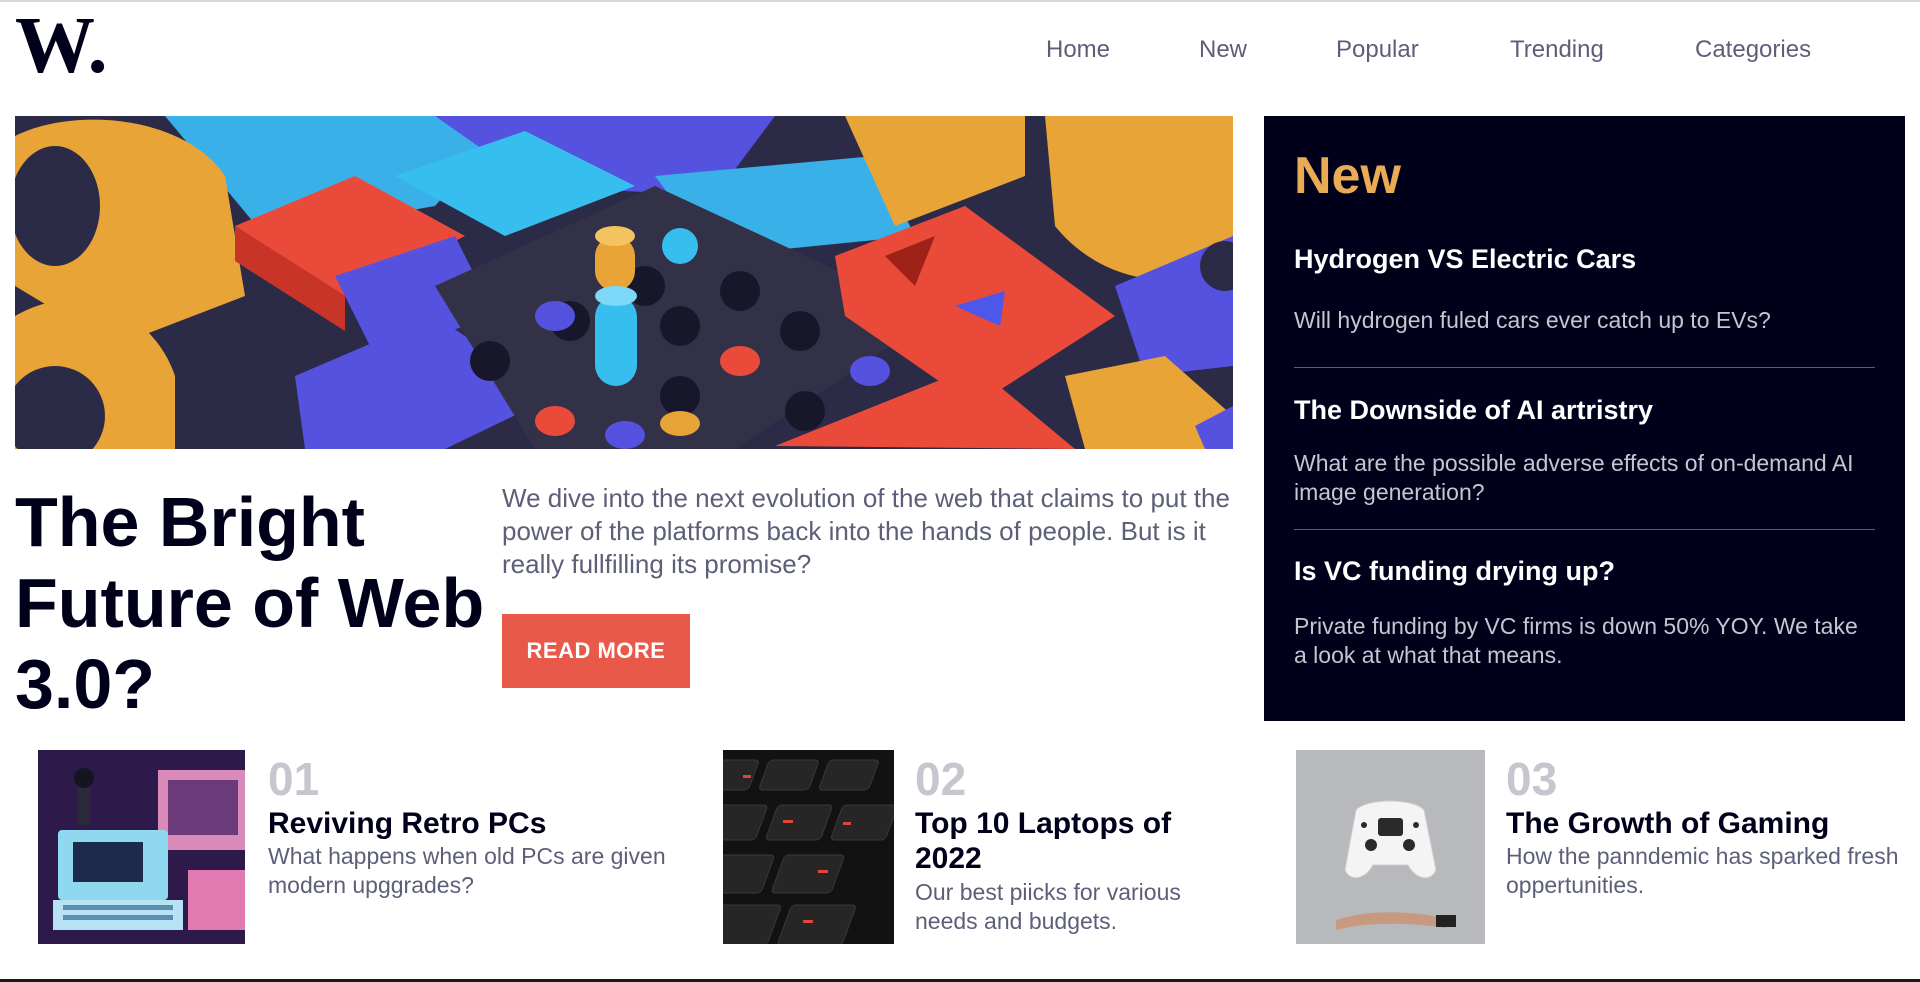 This screenshot has width=1920, height=982. I want to click on main-nav: Home New Popular Trending Categories, so click(960, 52).